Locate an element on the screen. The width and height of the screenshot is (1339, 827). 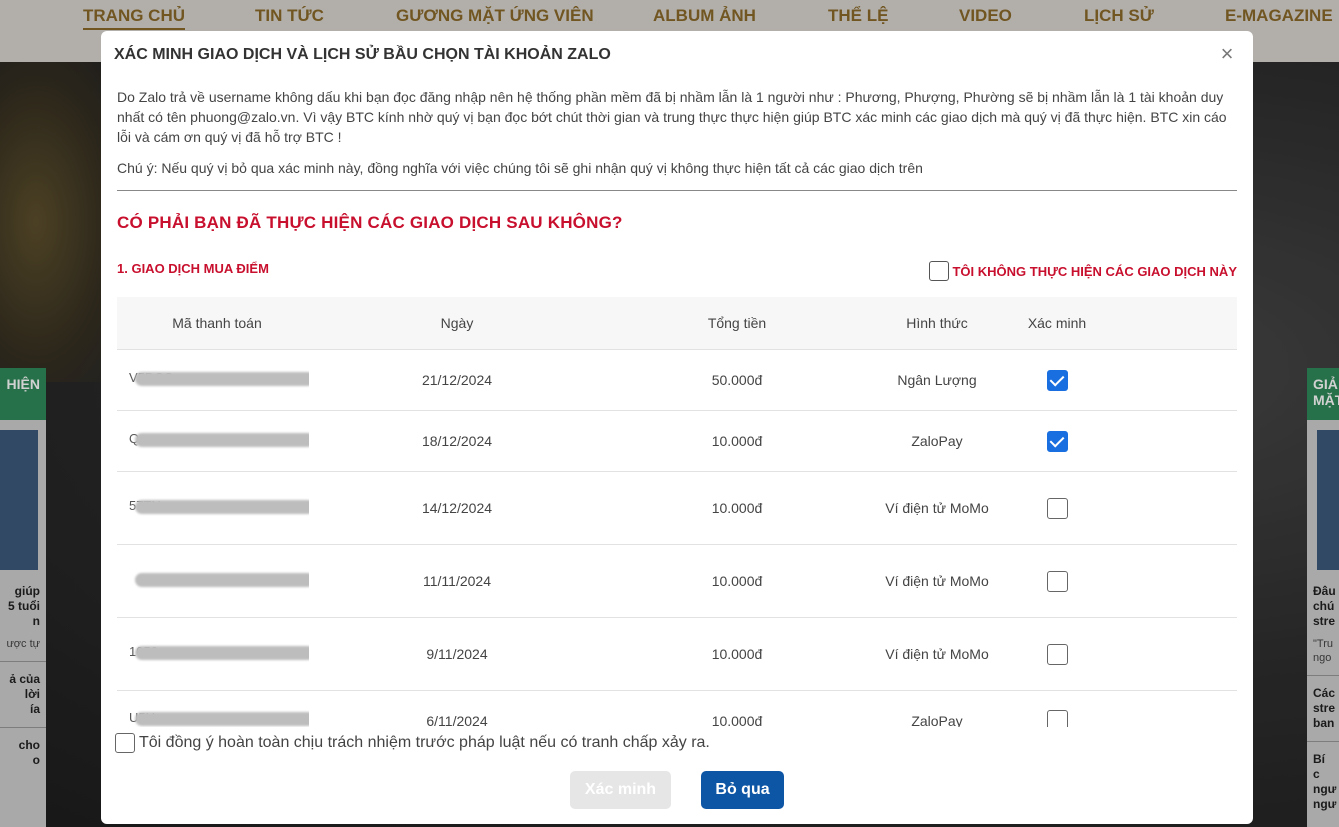
table-row: U5U 6/11/2024 10.000đ ZaloPay is located at coordinates (677, 709).